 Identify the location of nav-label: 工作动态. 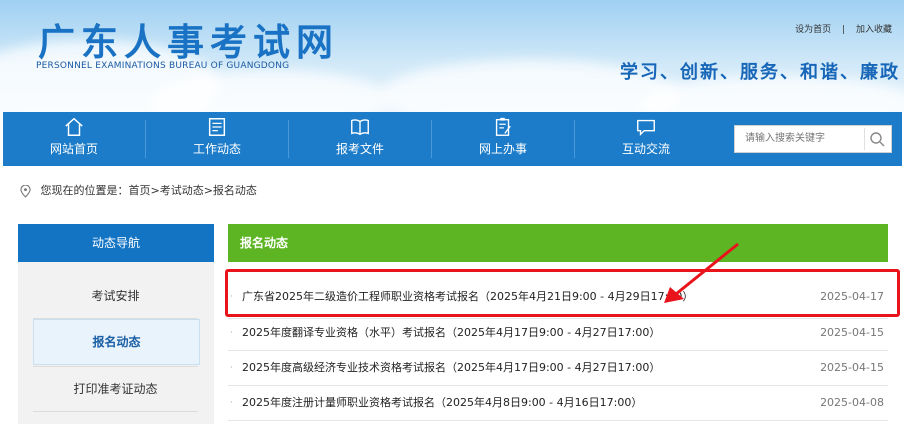
(216, 149).